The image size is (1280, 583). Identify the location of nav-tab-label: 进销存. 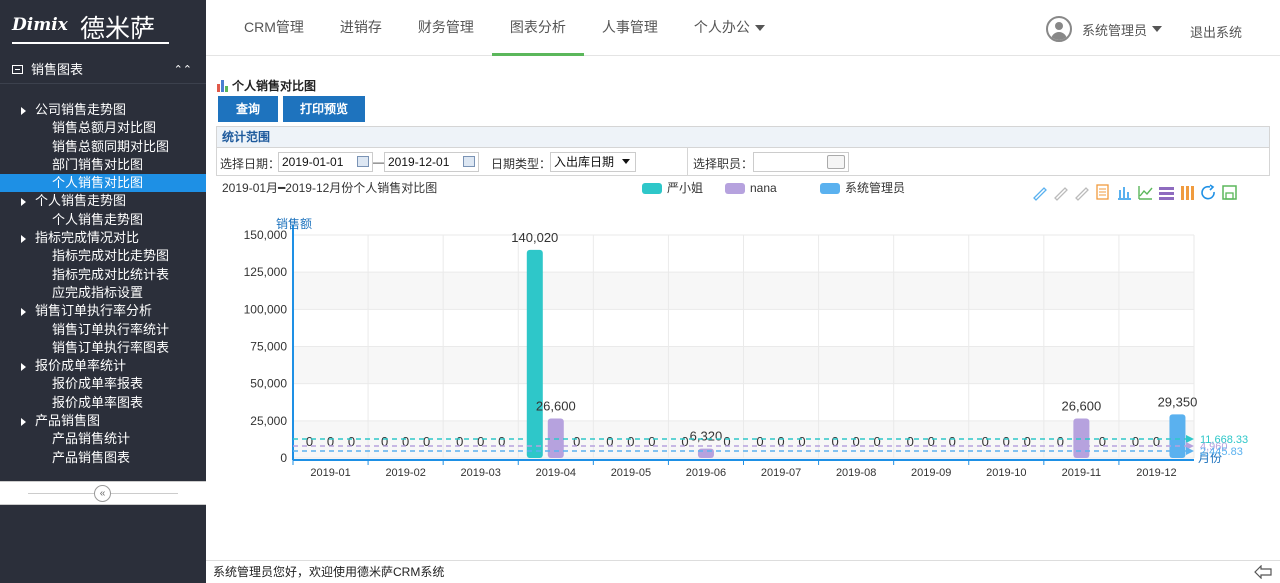
(360, 27).